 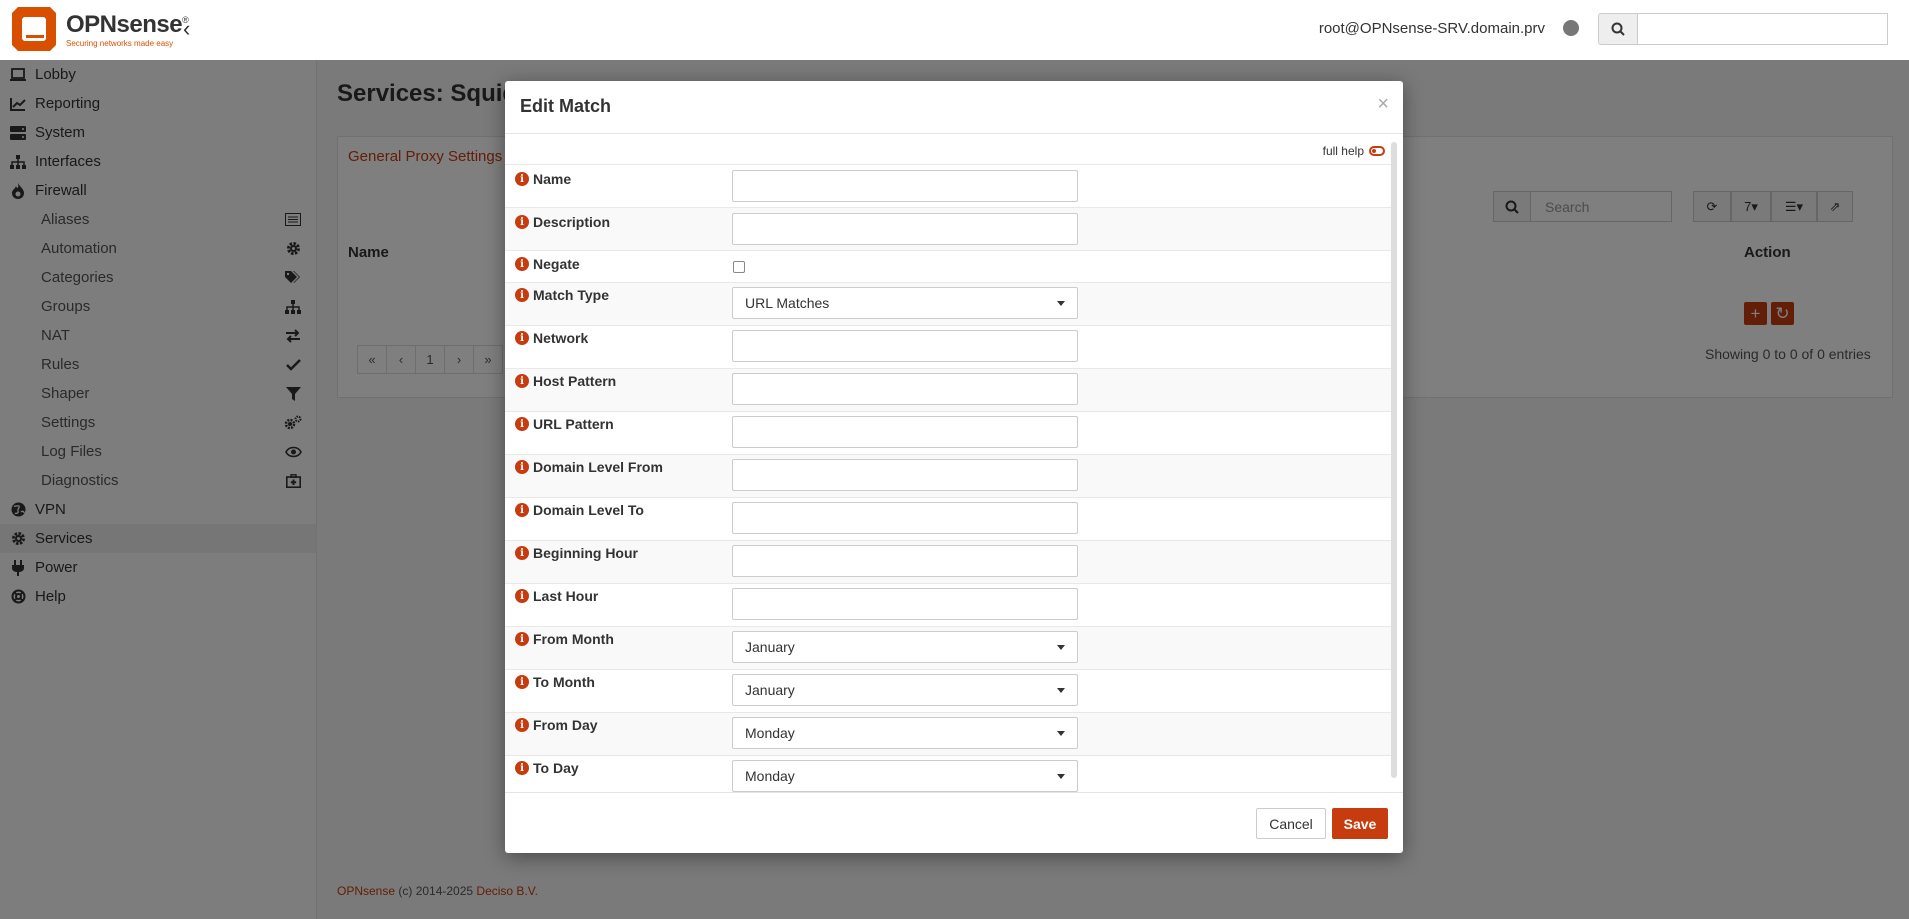 What do you see at coordinates (905, 604) in the screenshot?
I see `last-hour-input` at bounding box center [905, 604].